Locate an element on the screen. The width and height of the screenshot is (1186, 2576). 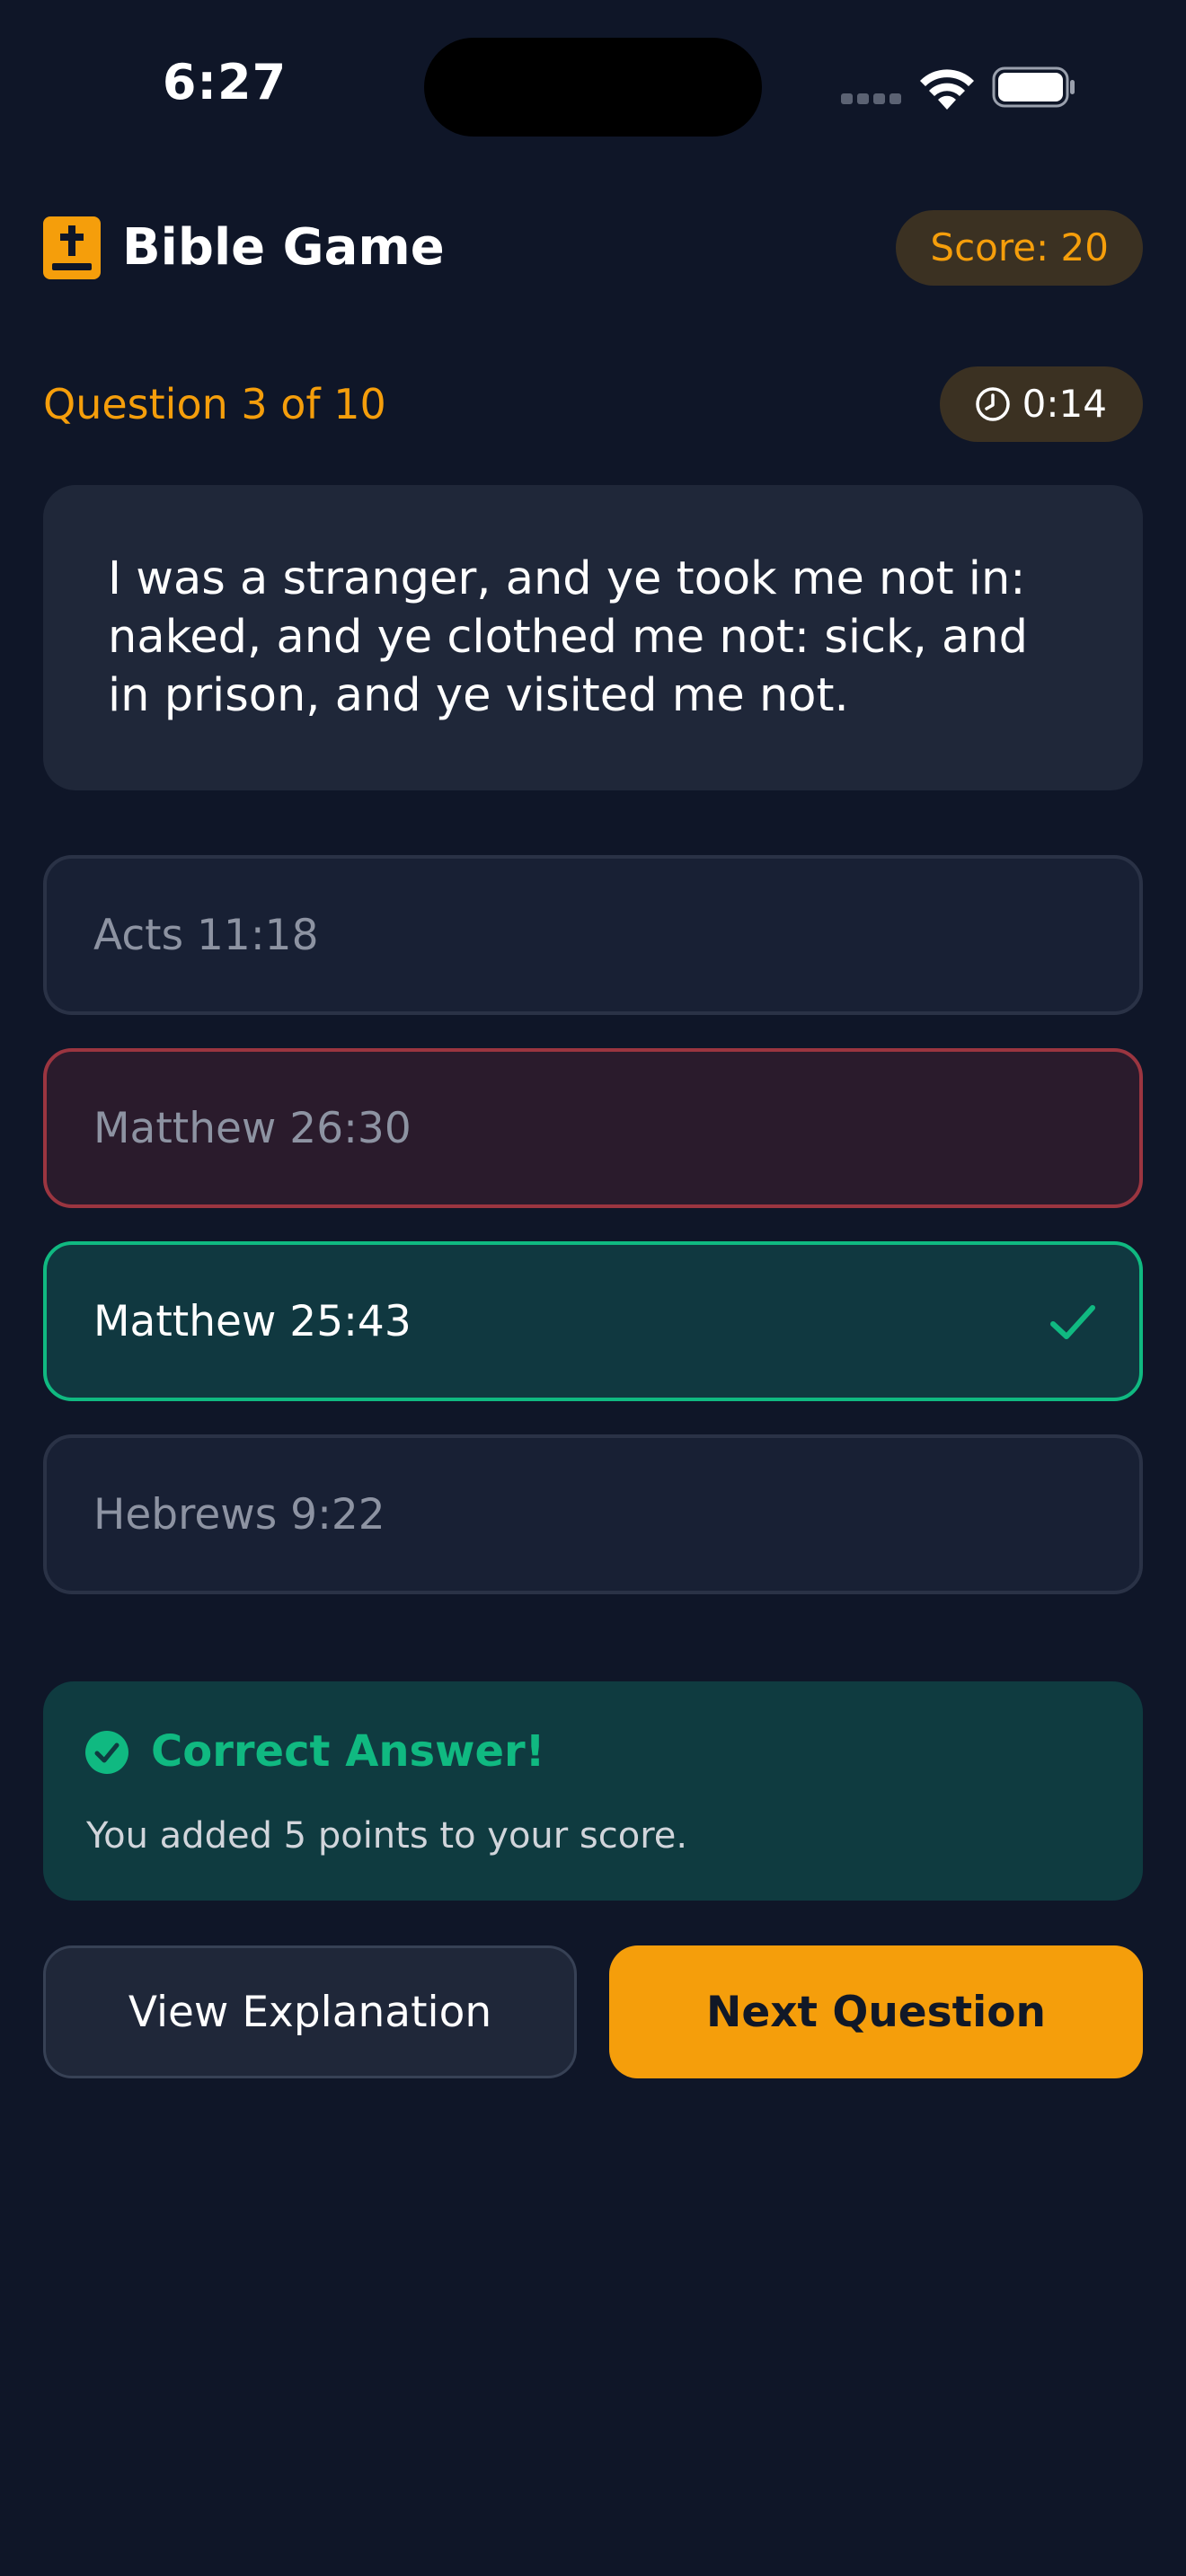
timer-value: 0:14 is located at coordinates (1064, 404).